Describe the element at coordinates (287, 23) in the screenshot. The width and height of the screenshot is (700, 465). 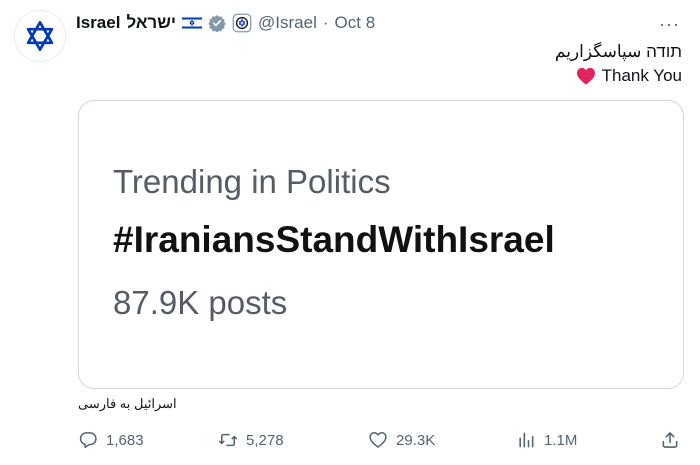
I see `author-handle: @Israel` at that location.